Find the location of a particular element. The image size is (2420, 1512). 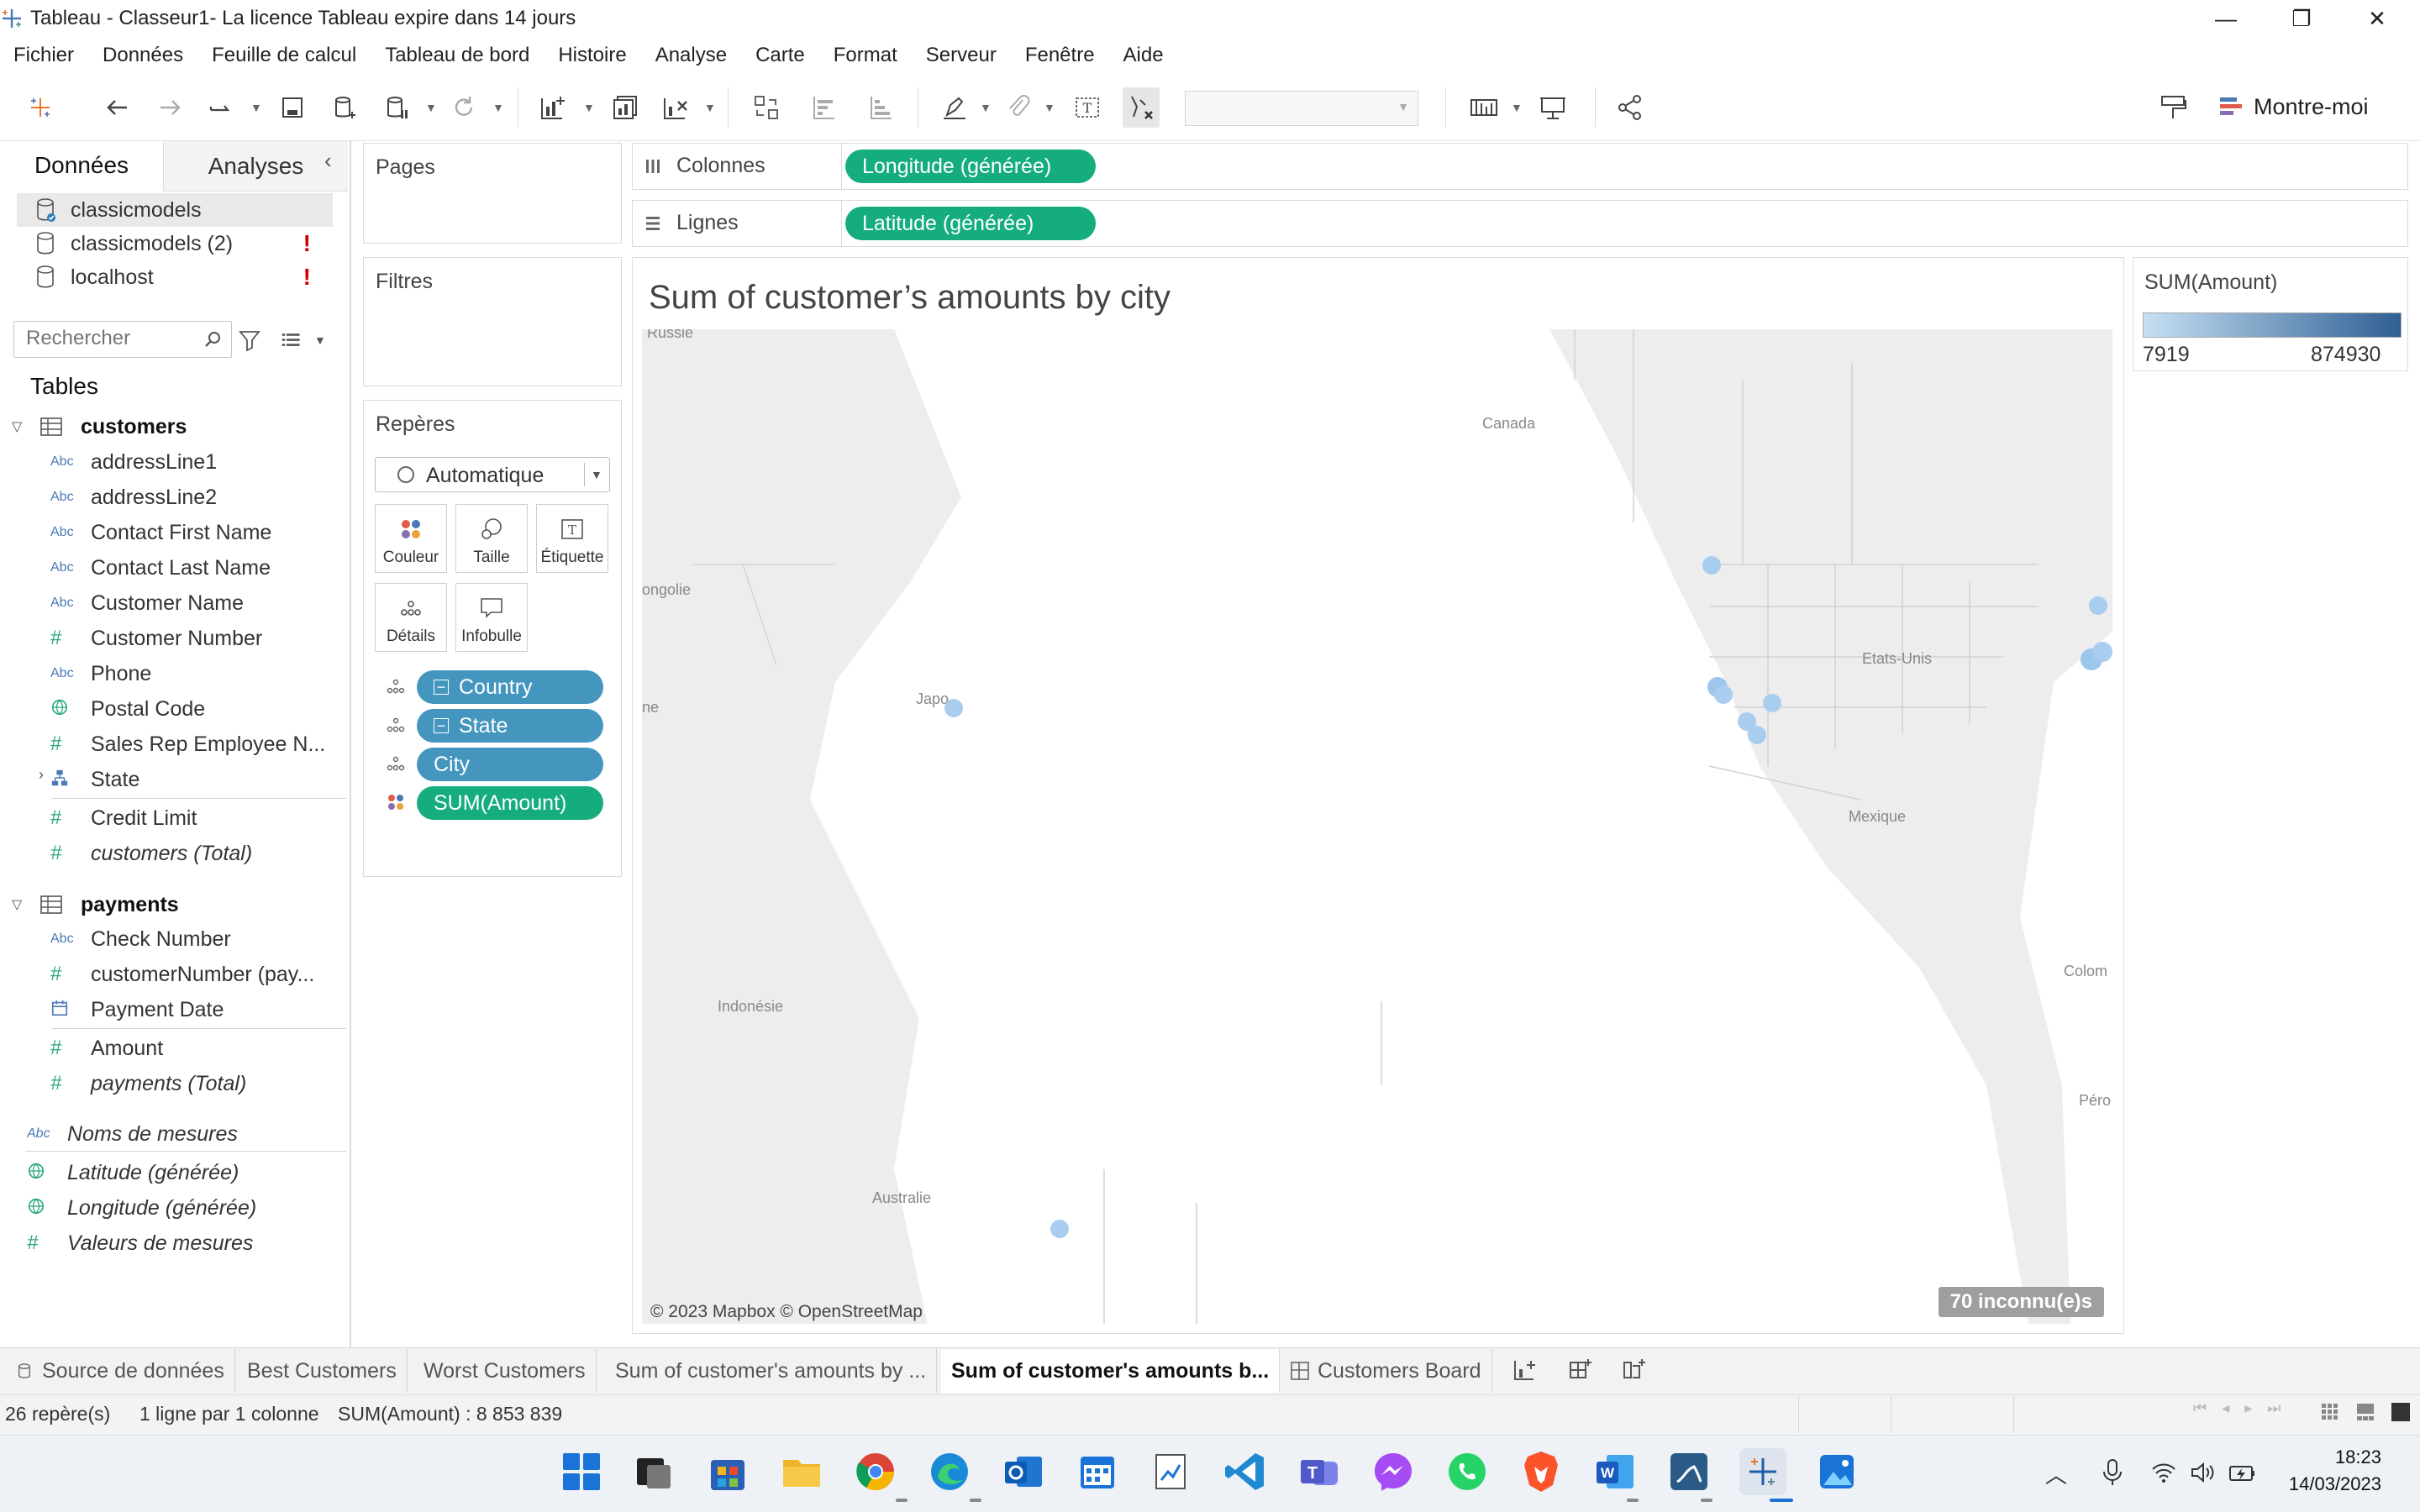

menu-server: Serveur is located at coordinates (961, 55).